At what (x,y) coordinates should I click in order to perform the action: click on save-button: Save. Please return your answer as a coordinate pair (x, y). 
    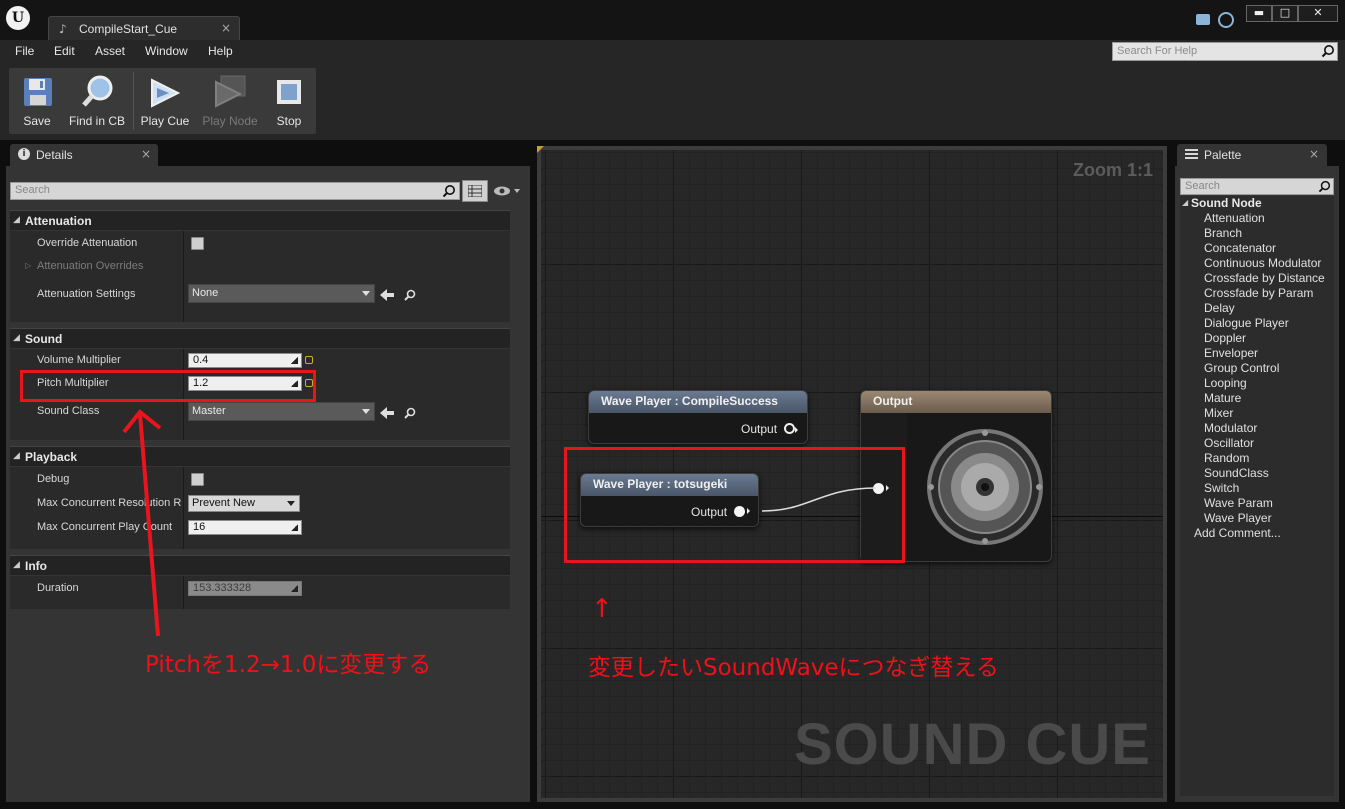
    Looking at the image, I should click on (37, 101).